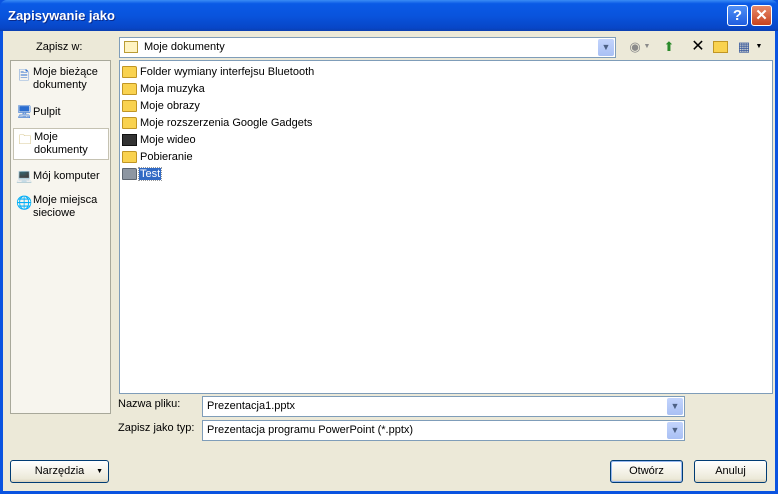 The height and width of the screenshot is (494, 778). Describe the element at coordinates (744, 47) in the screenshot. I see `views-icon: ▦` at that location.